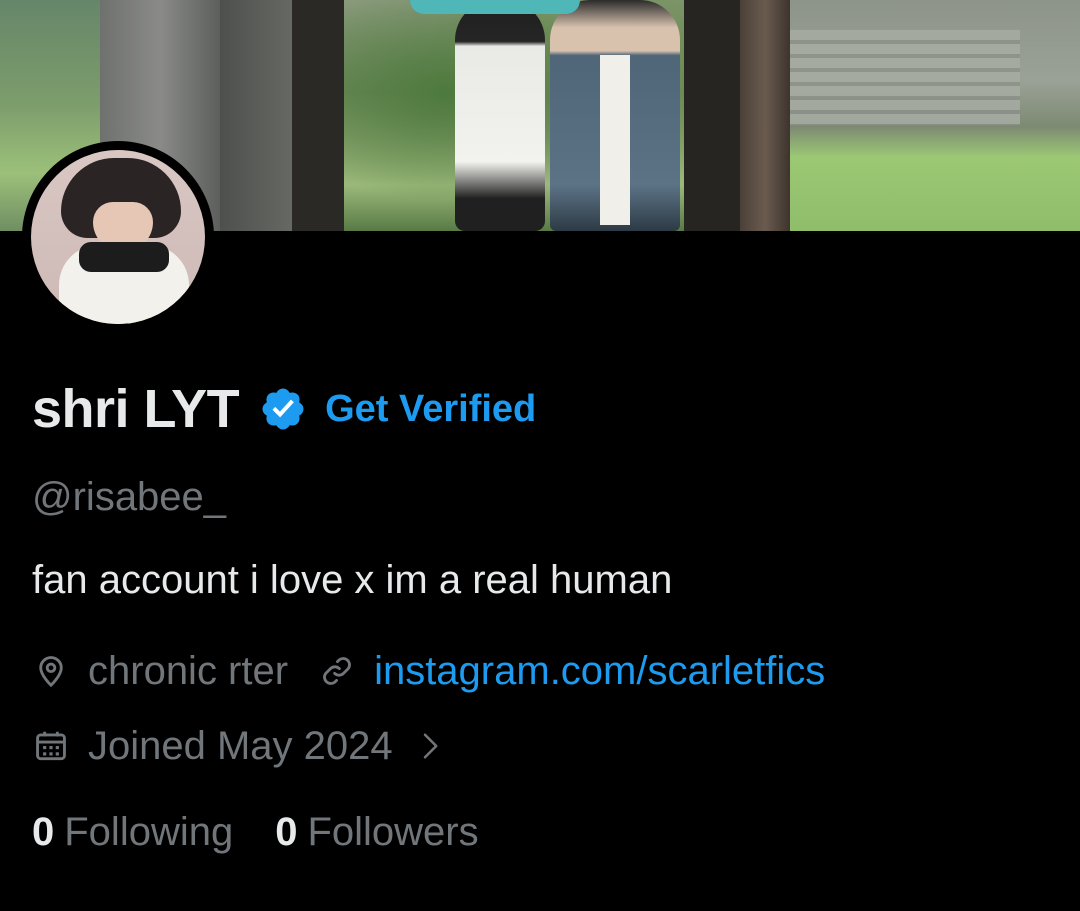 This screenshot has height=911, width=1080. I want to click on following-stat: 0 Following, so click(132, 832).